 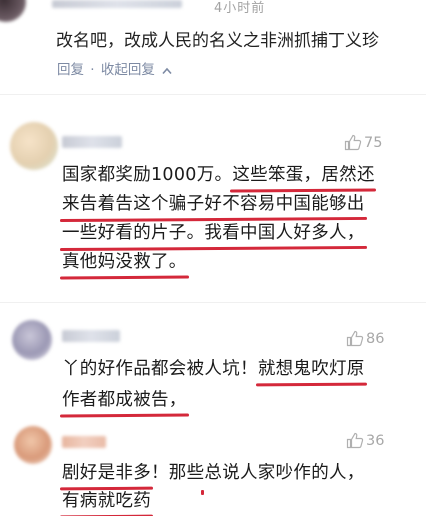 What do you see at coordinates (160, 369) in the screenshot?
I see `comment-text: 丫的好作品都会被人坑！` at bounding box center [160, 369].